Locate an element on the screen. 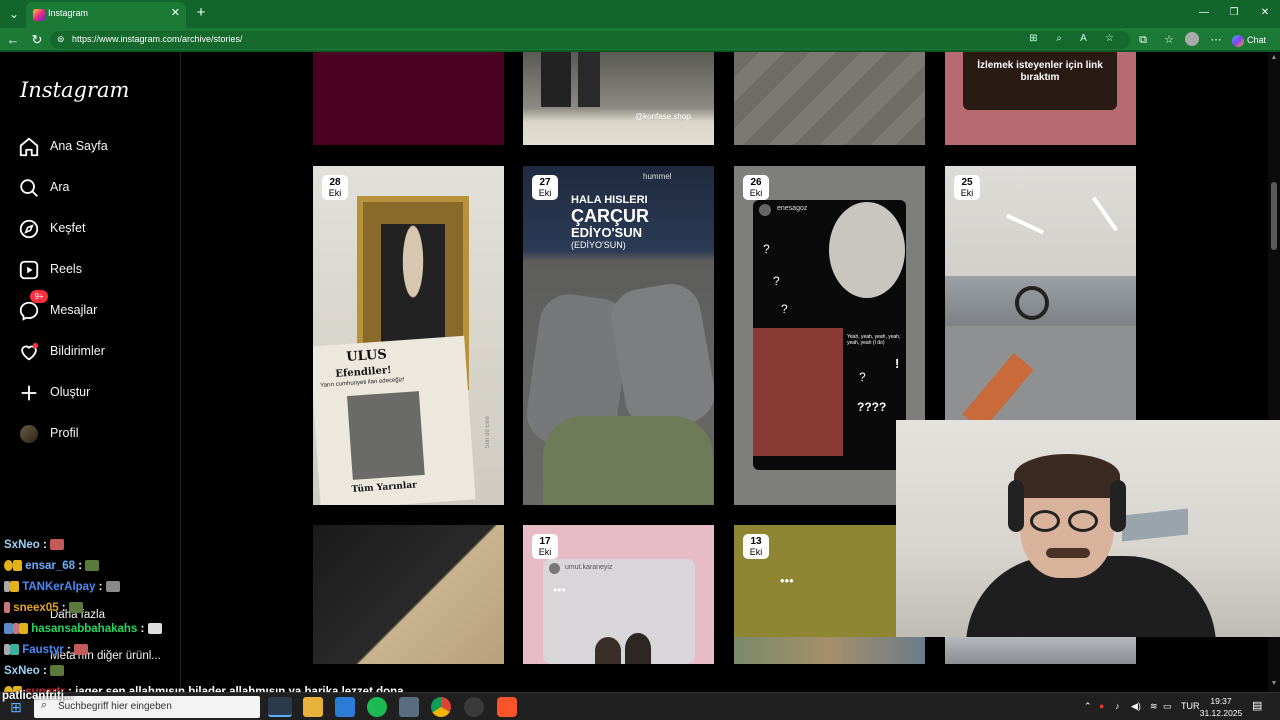 The width and height of the screenshot is (1280, 720). volume-icon: ◀) is located at coordinates (1136, 706).